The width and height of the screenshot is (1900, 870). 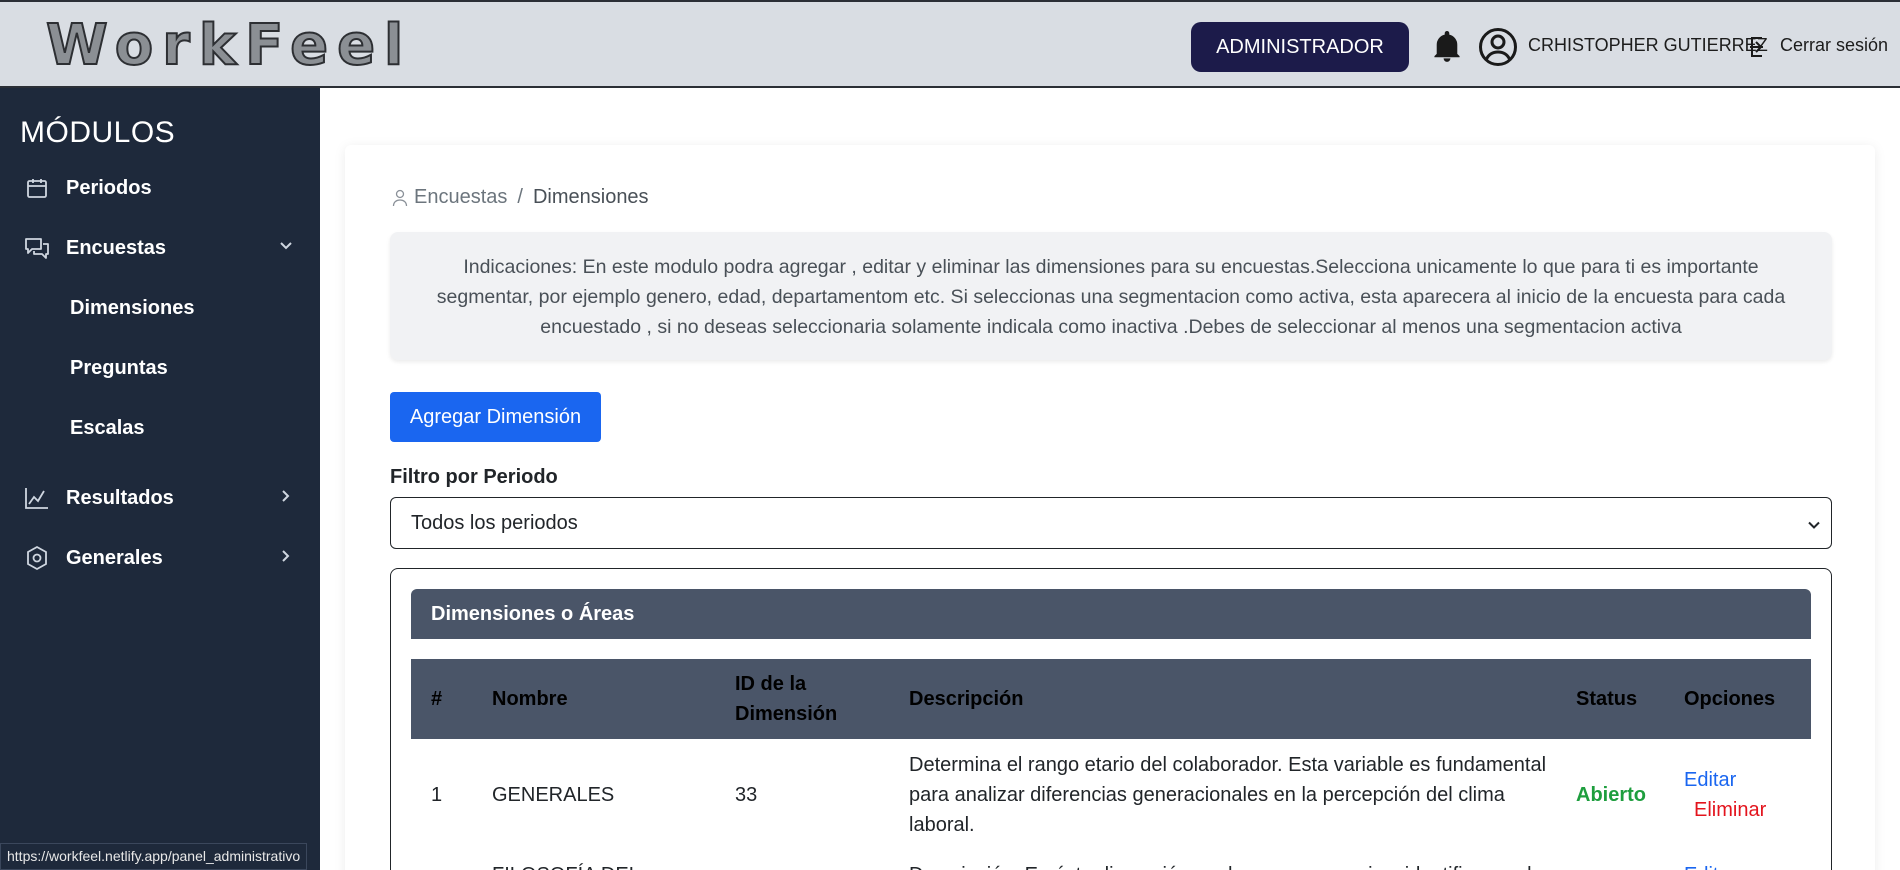 What do you see at coordinates (566, 865) in the screenshot?
I see `row-name: FILOSOFÍA DEL` at bounding box center [566, 865].